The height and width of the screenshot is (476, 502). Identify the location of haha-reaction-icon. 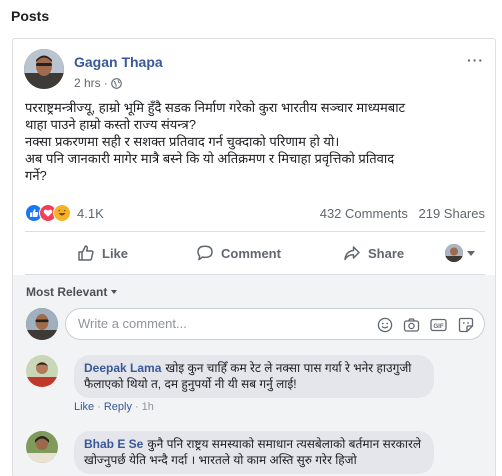
(62, 213).